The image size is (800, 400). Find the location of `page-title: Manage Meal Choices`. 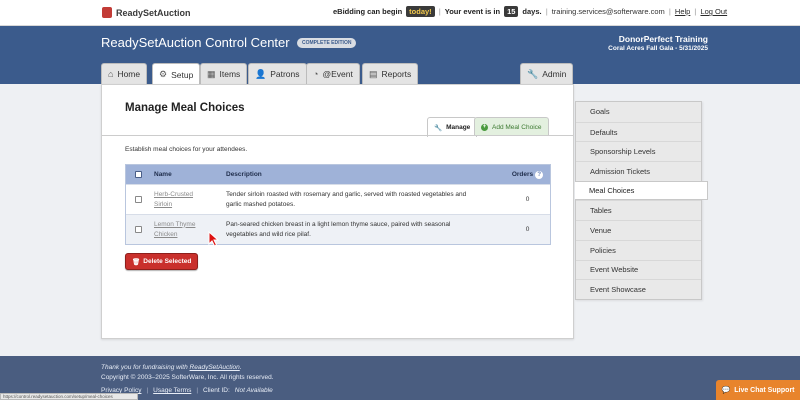

page-title: Manage Meal Choices is located at coordinates (185, 108).